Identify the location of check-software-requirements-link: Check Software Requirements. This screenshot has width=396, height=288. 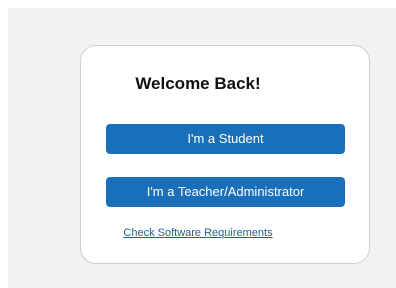
(197, 233).